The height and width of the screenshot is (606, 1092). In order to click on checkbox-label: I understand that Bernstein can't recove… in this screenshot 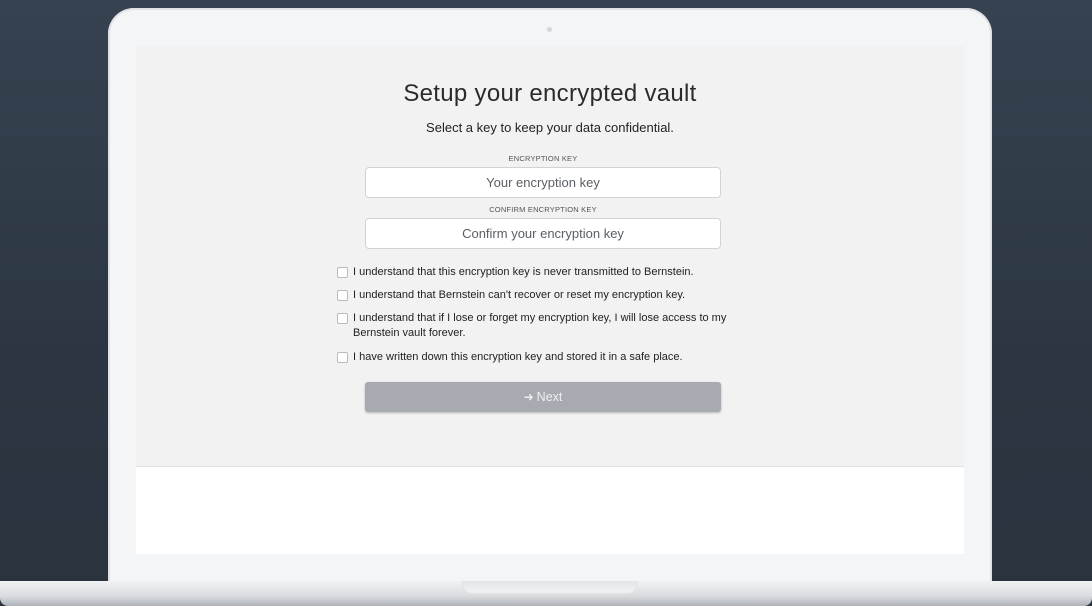, I will do `click(519, 295)`.